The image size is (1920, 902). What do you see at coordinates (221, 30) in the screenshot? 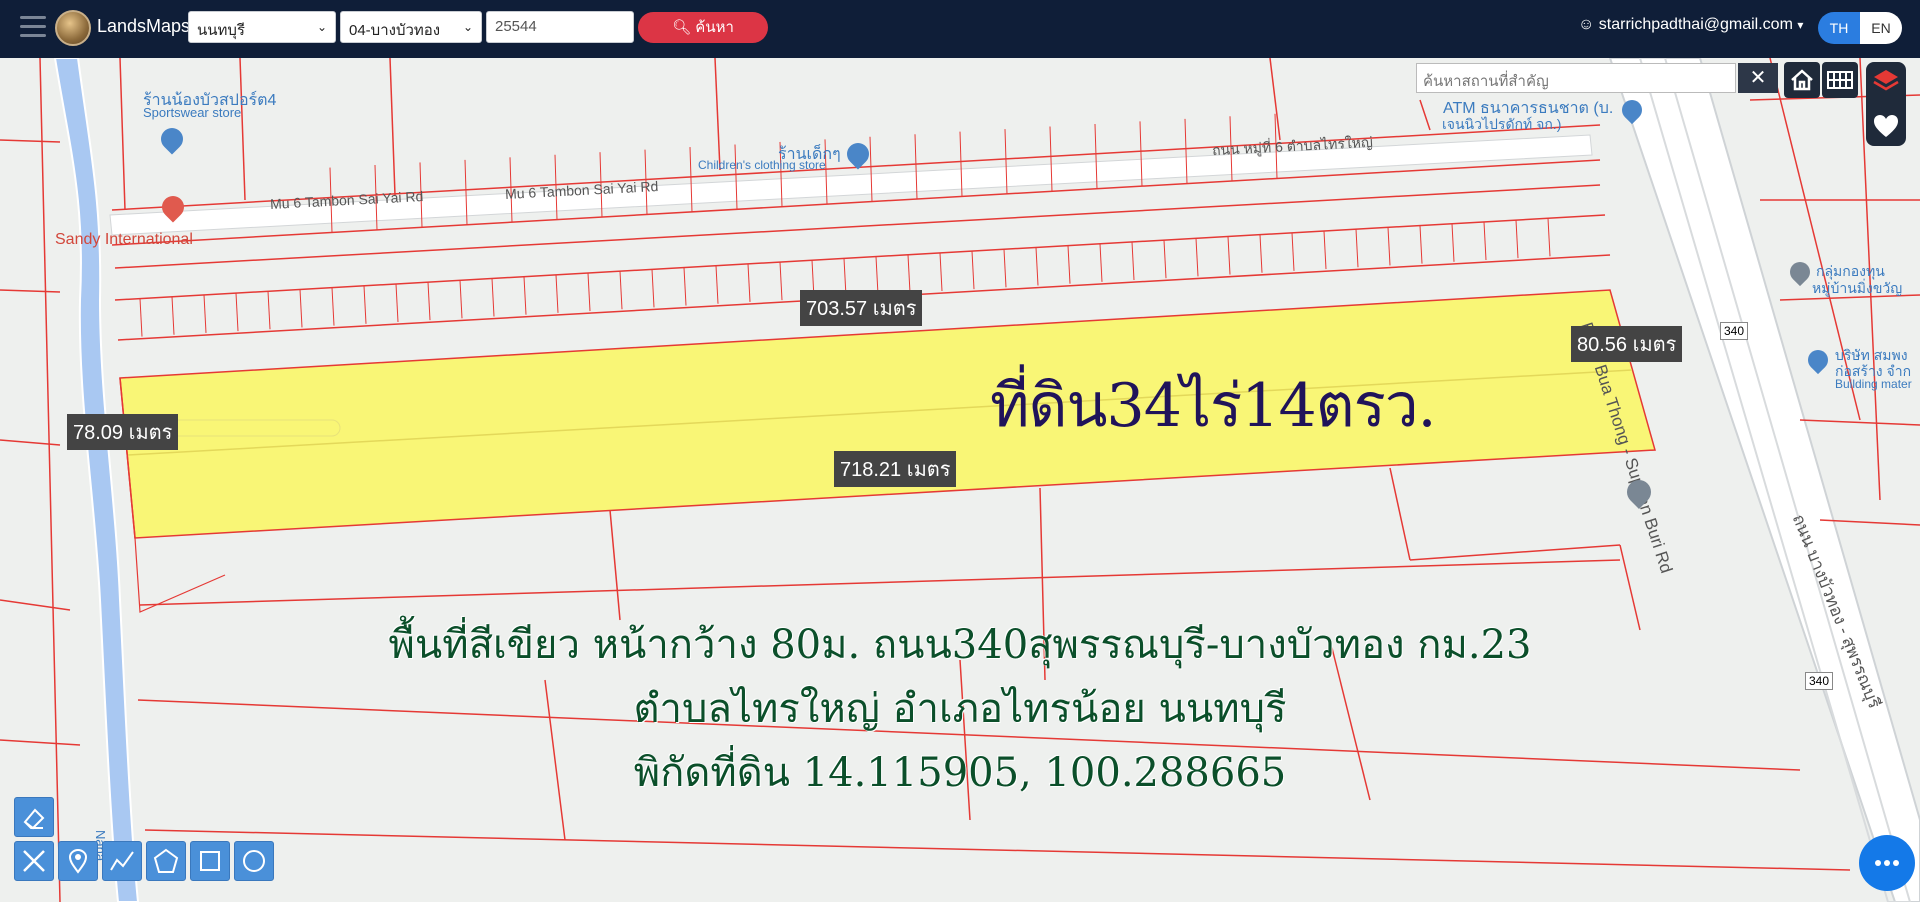
I see `province-value: นนทบุรี` at bounding box center [221, 30].